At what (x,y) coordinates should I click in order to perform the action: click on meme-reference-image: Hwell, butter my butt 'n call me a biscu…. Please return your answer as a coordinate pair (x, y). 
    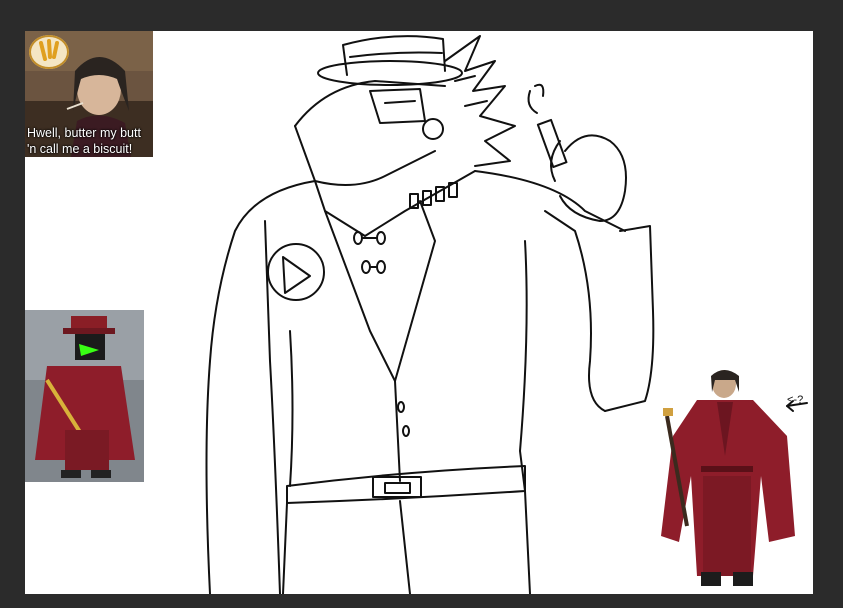
    Looking at the image, I should click on (89, 94).